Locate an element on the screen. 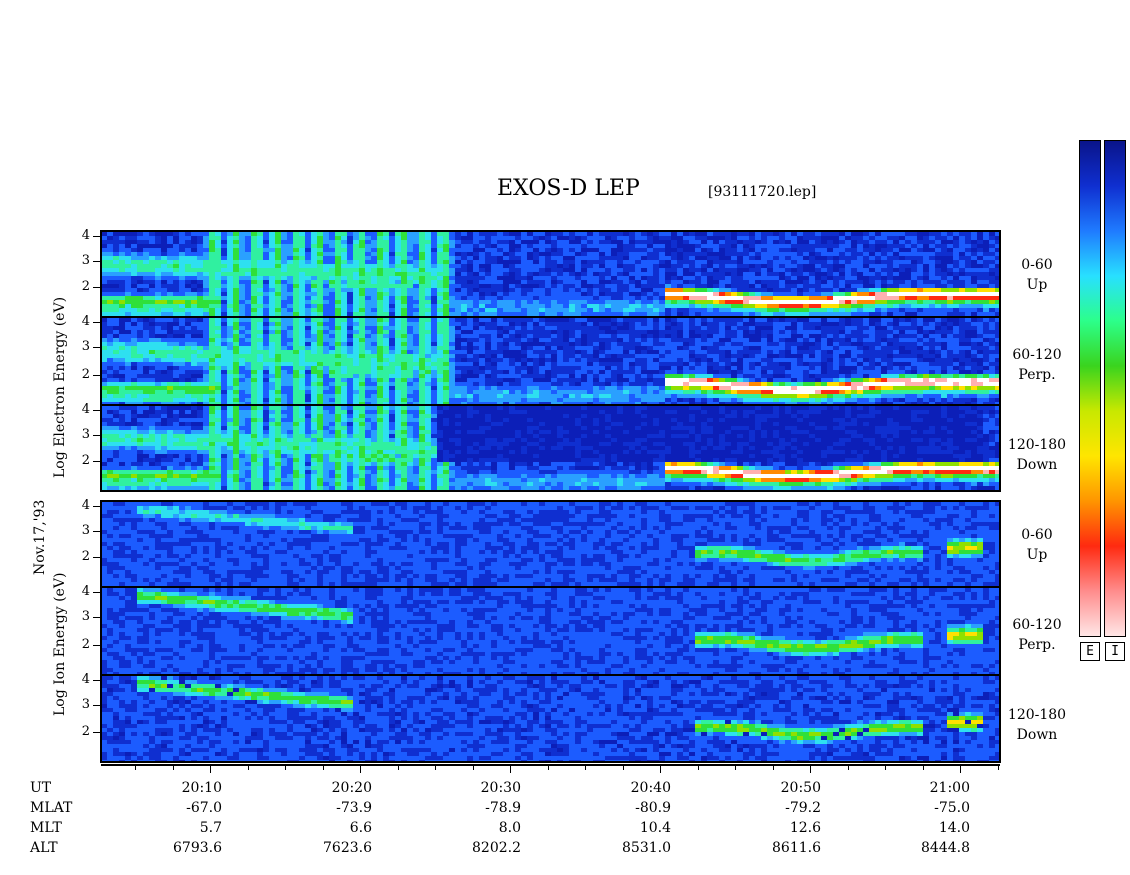 This screenshot has width=1130, height=875. pitch-angle-label: 60-120 is located at coordinates (1037, 355).